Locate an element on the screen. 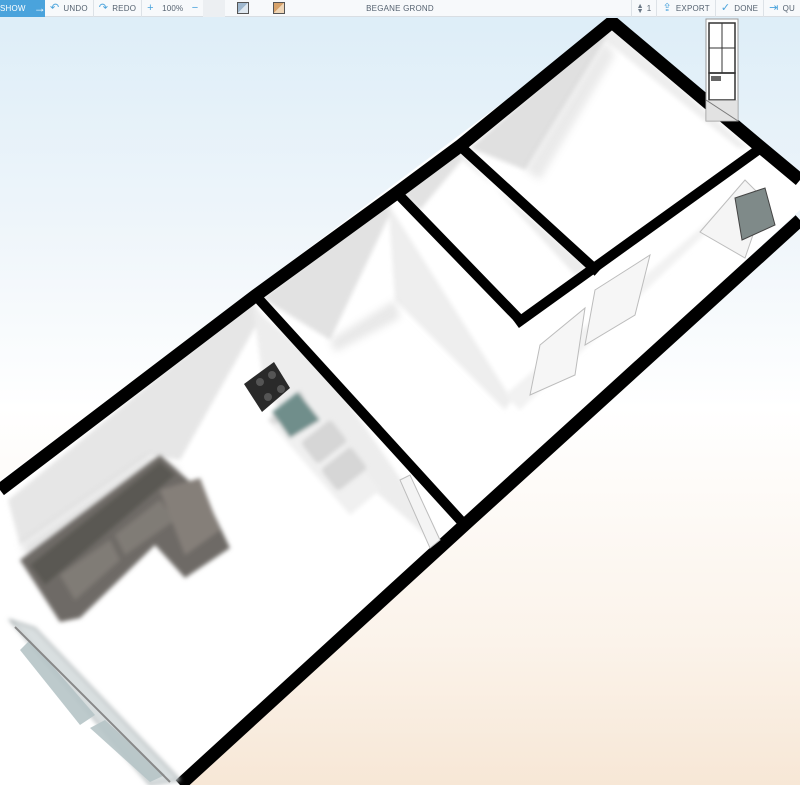 The width and height of the screenshot is (800, 785). floor-stepper: ▲ ▼ 1 is located at coordinates (643, 8).